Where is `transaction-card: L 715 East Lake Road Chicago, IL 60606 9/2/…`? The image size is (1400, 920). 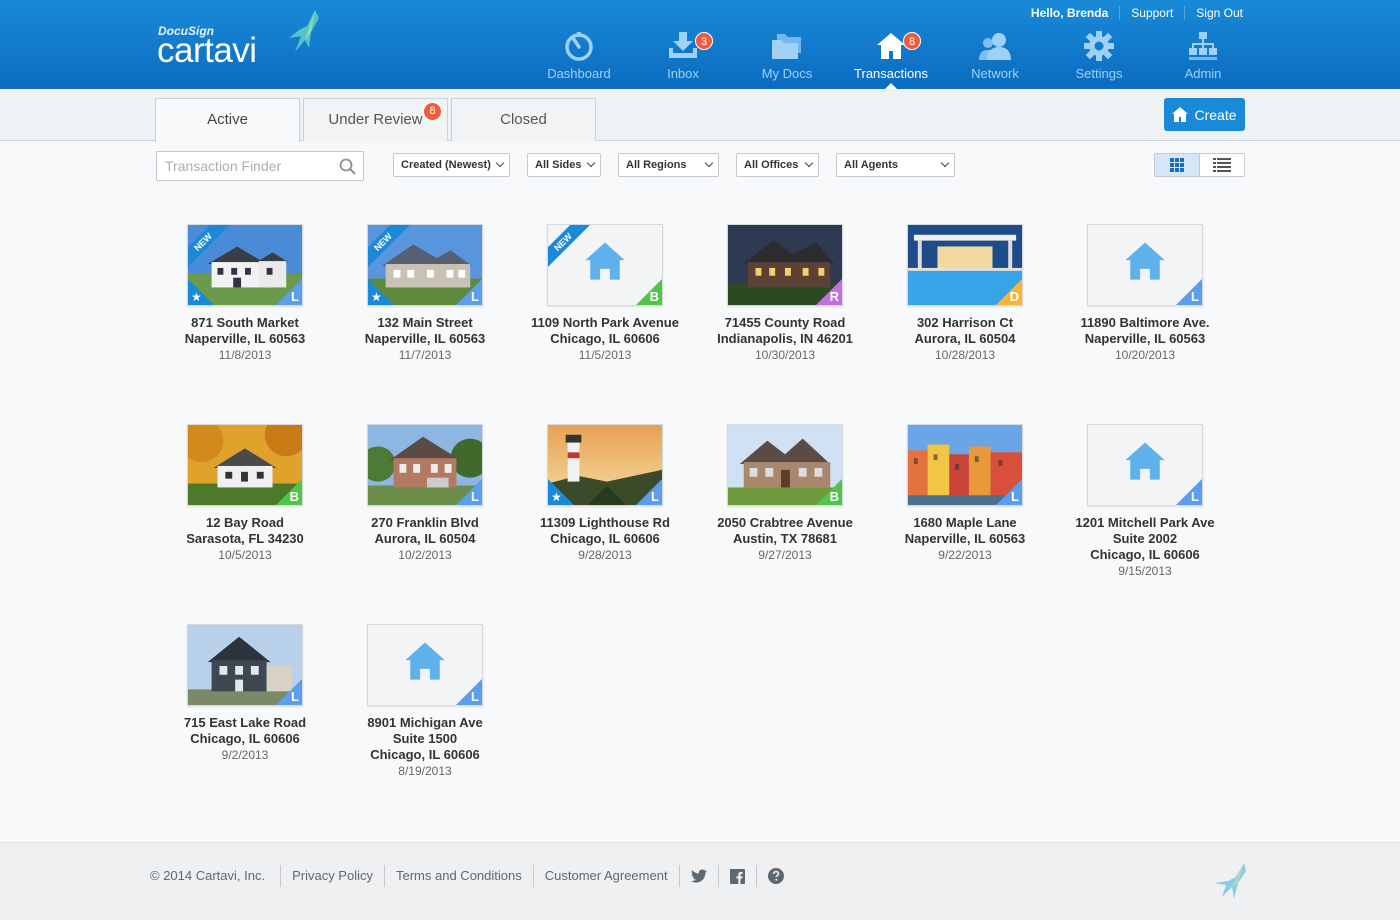 transaction-card: L 715 East Lake Road Chicago, IL 60606 9/2/… is located at coordinates (245, 693).